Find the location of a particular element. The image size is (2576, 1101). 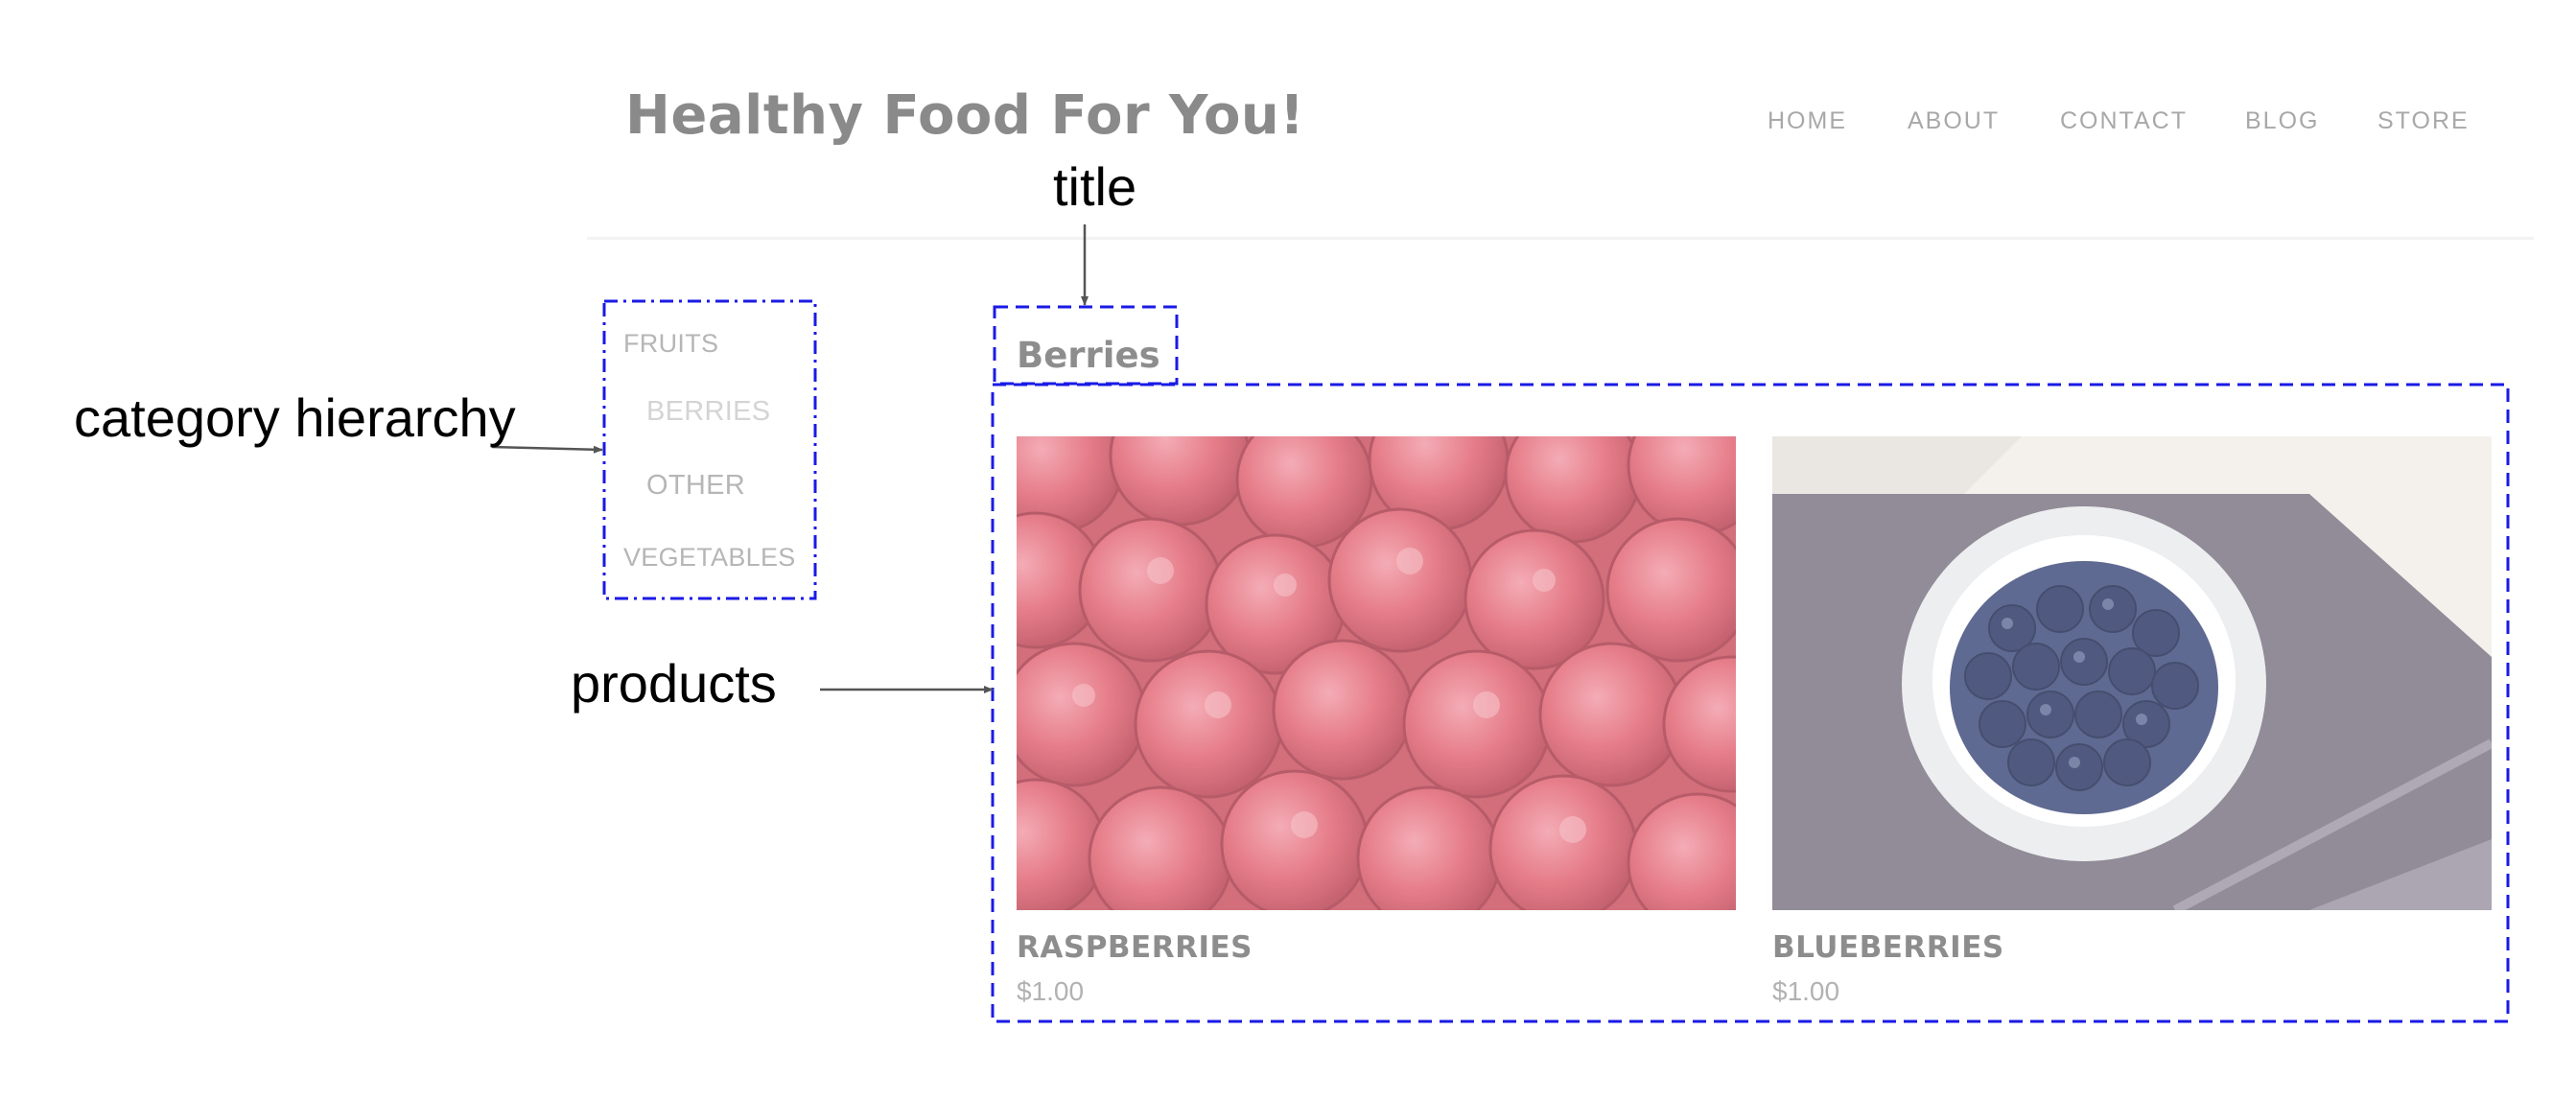

category-hierarchy-annotation-label: category hierarchy is located at coordinates (295, 417).